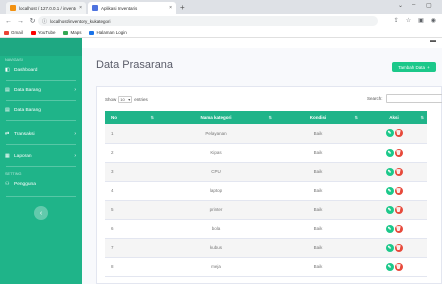 The width and height of the screenshot is (442, 284). I want to click on column-header-kondisi: Kondisi ⇅, so click(318, 117).